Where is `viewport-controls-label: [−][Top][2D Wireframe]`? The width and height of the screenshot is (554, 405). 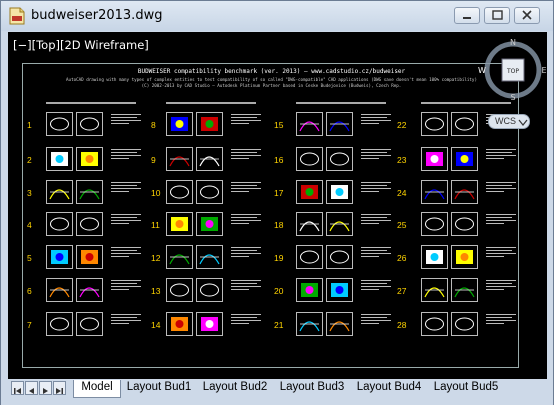
viewport-controls-label: [−][Top][2D Wireframe] is located at coordinates (81, 45).